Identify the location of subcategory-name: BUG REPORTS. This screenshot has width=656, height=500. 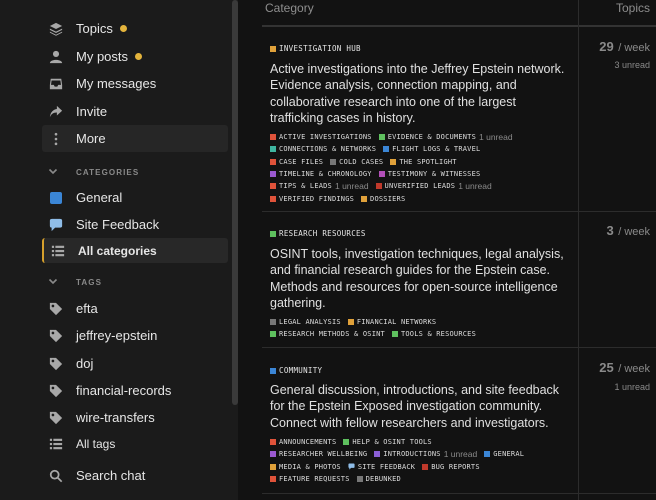
(455, 466).